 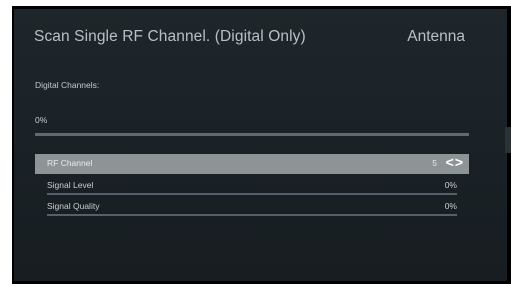 I want to click on scroll-handle, so click(x=508, y=140).